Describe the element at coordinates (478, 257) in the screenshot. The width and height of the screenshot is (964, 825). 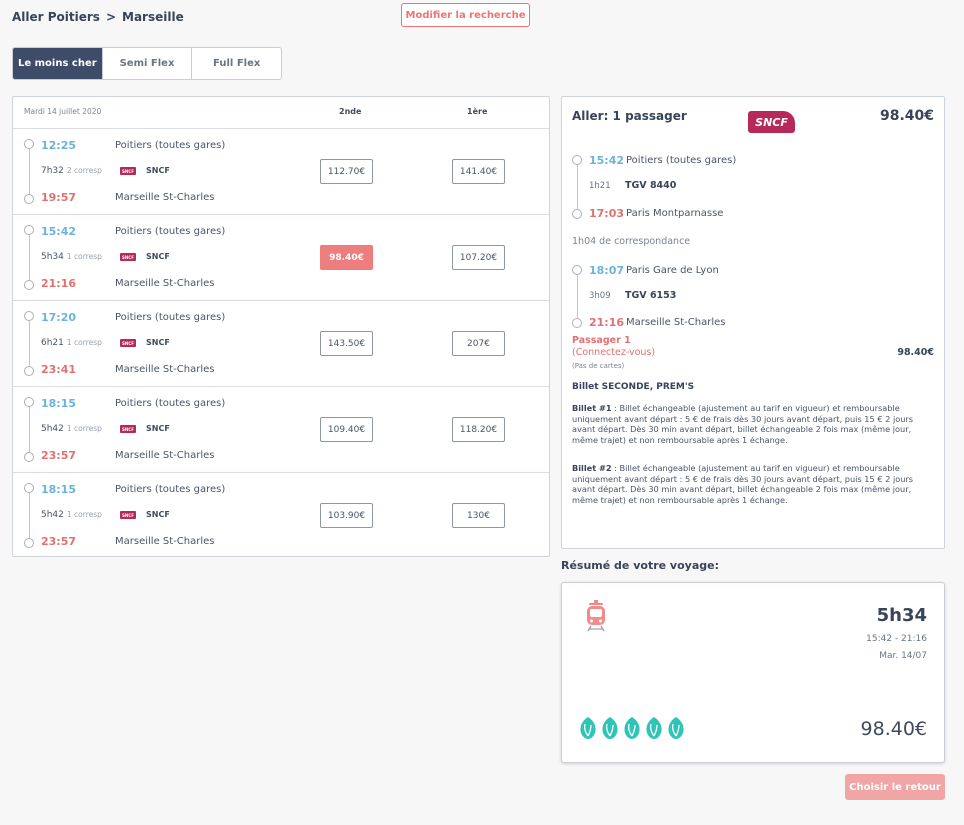
I see `price-first-class: 107.20€` at that location.